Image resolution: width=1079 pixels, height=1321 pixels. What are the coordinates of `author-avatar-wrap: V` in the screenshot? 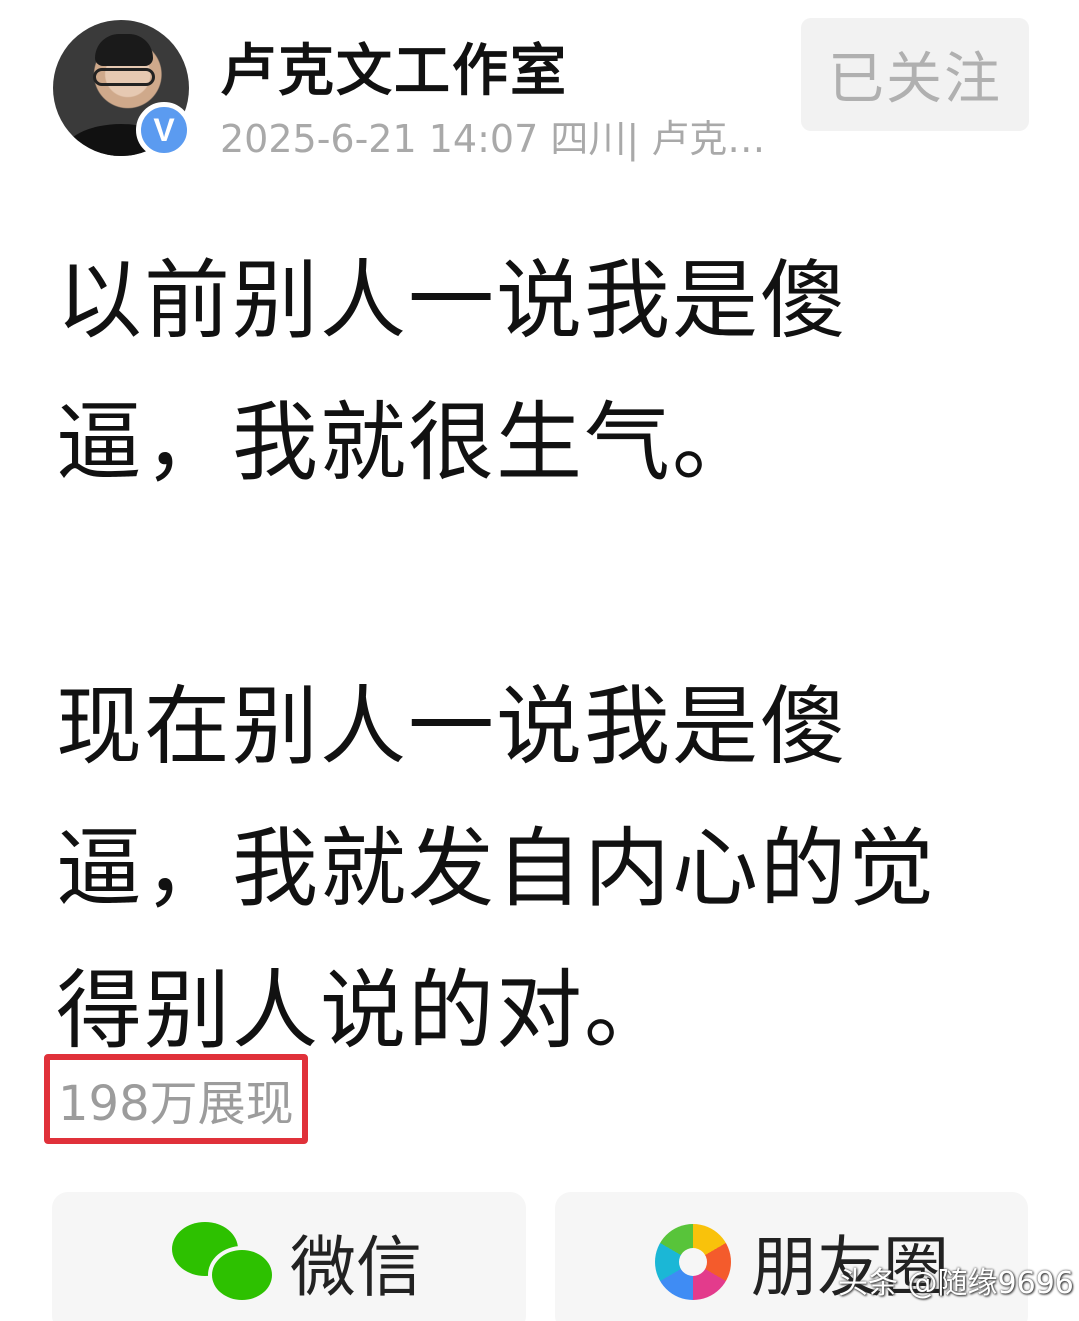 It's located at (122, 89).